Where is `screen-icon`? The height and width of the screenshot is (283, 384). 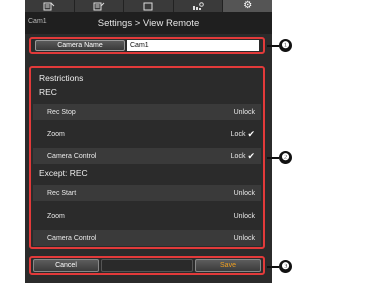
screen-icon is located at coordinates (148, 6).